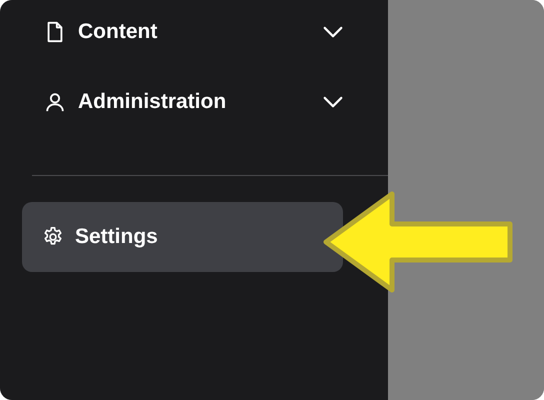 The height and width of the screenshot is (400, 544). What do you see at coordinates (182, 237) in the screenshot?
I see `settings-item: Settings` at bounding box center [182, 237].